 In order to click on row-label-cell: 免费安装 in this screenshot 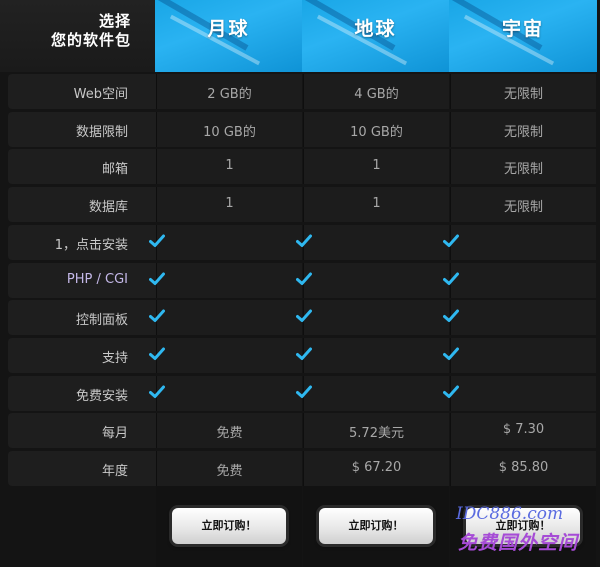, I will do `click(82, 393)`.